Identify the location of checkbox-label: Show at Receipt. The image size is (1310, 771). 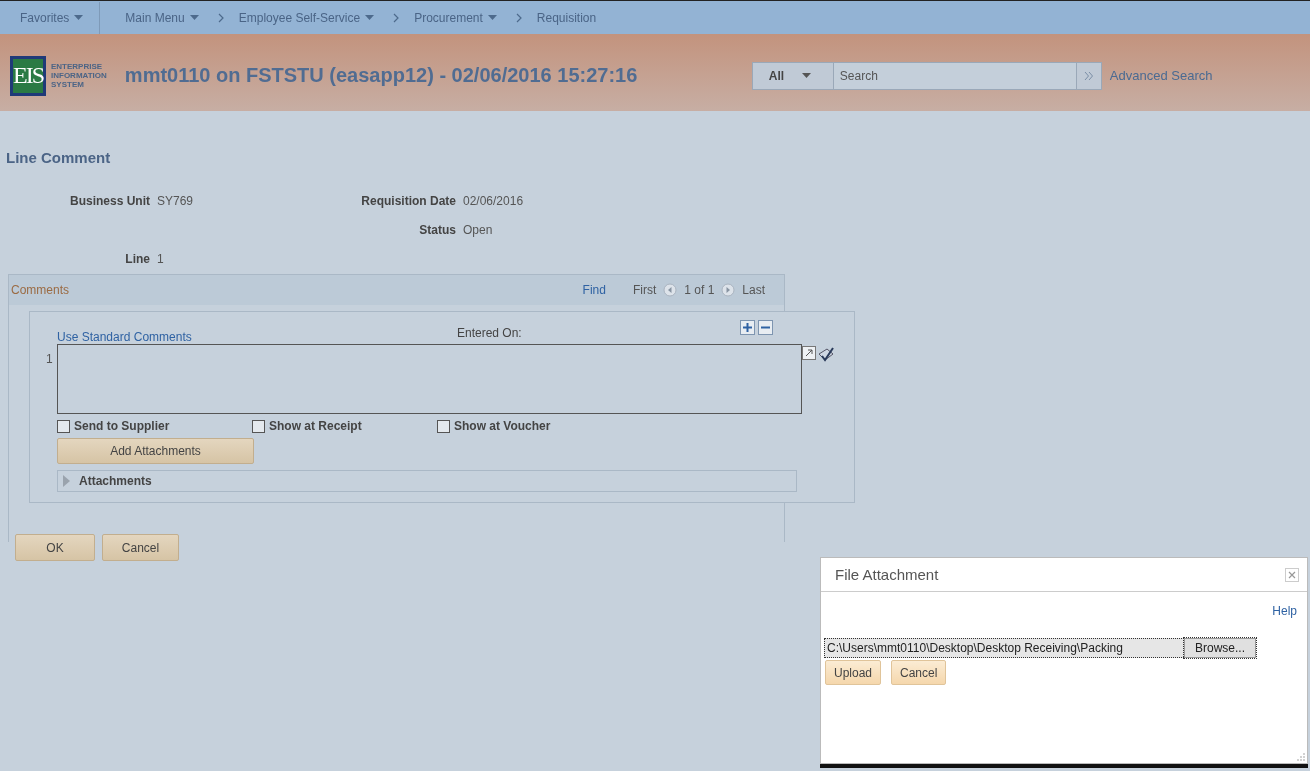
(315, 426).